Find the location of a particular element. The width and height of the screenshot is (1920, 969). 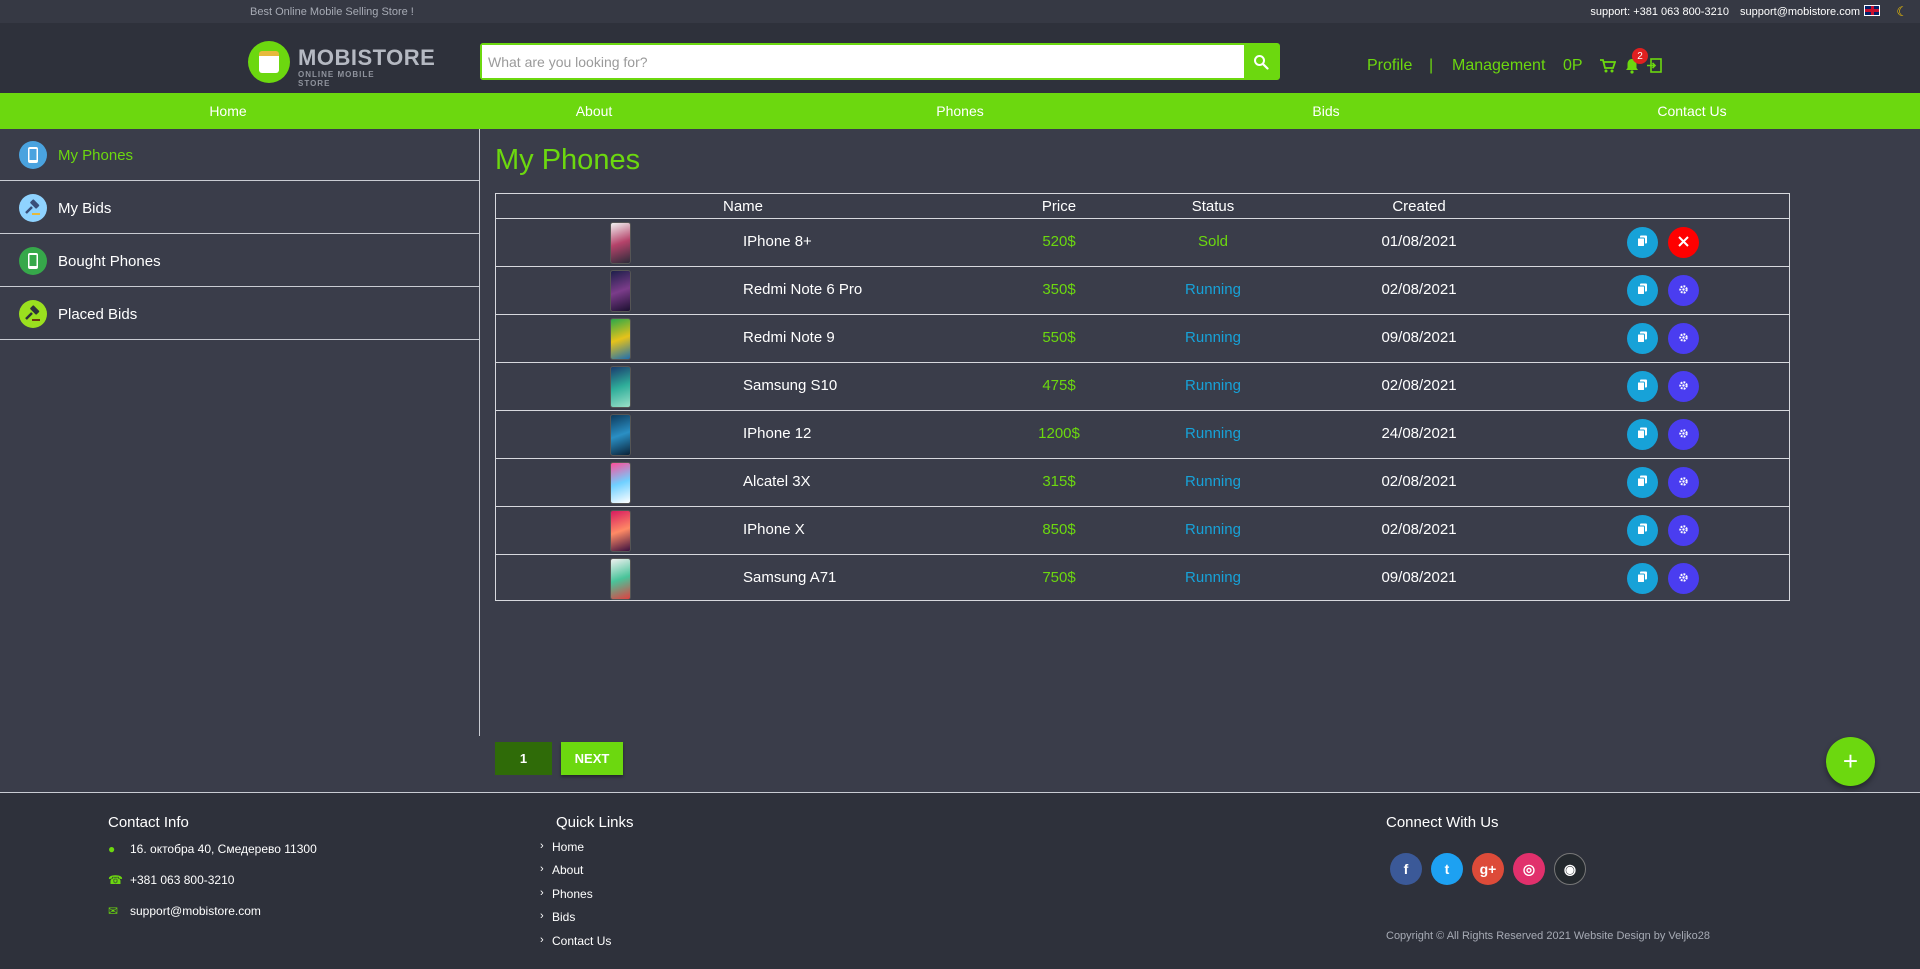

add-phone-button: + is located at coordinates (1850, 761).